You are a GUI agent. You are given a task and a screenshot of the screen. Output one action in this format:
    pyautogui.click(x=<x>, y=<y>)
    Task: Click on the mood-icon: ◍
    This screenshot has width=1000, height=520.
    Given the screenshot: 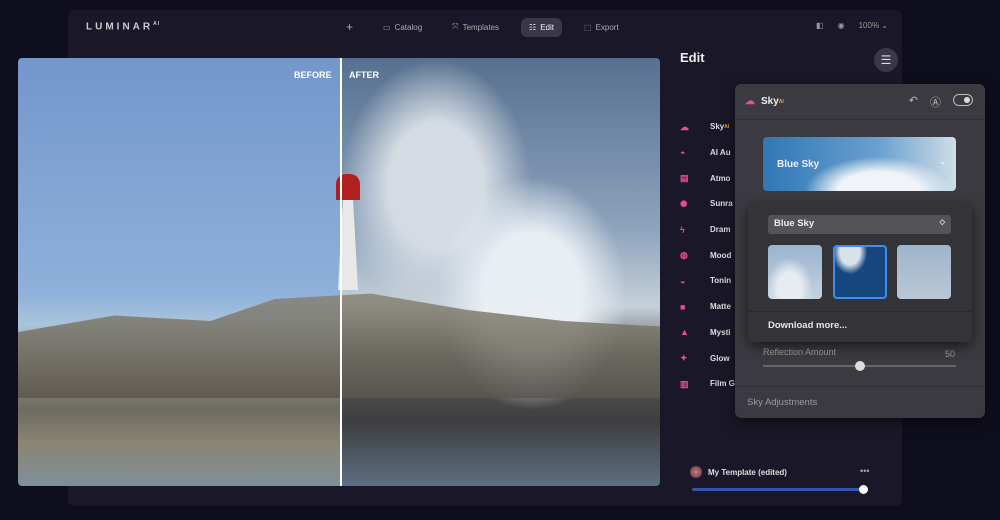 What is the action you would take?
    pyautogui.click(x=684, y=255)
    